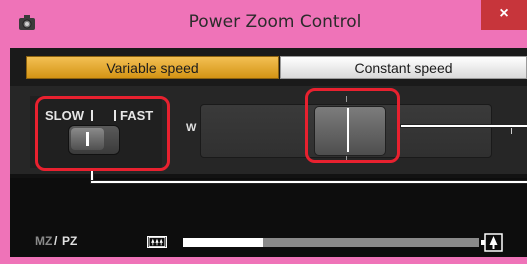 This screenshot has width=527, height=264. I want to click on mz-label: MZ, so click(44, 241).